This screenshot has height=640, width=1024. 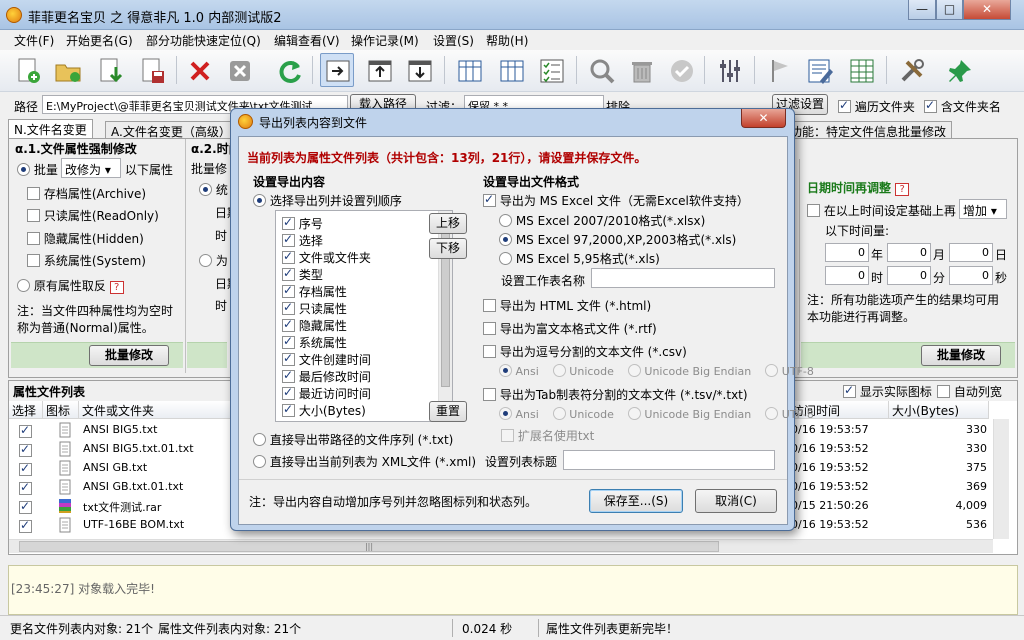 What do you see at coordinates (314, 325) in the screenshot?
I see `export-column-item: 隐藏属性` at bounding box center [314, 325].